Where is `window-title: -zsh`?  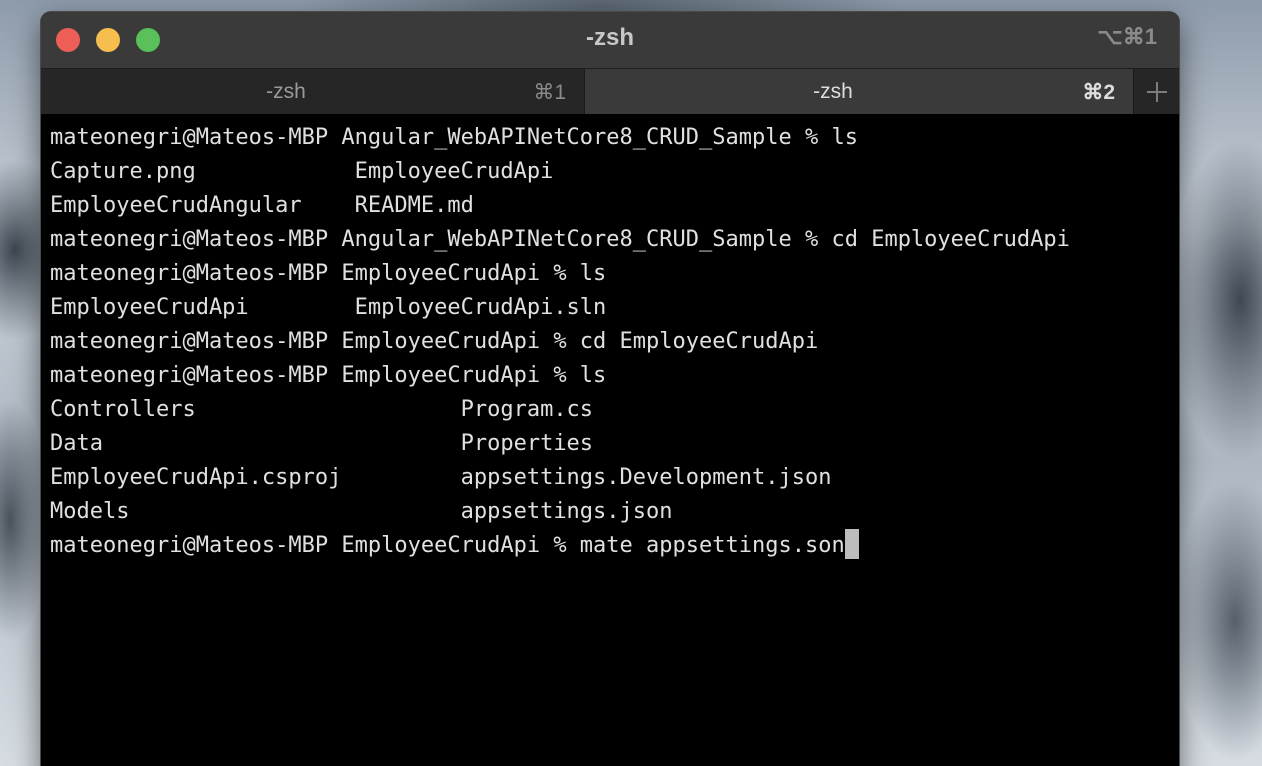 window-title: -zsh is located at coordinates (610, 37).